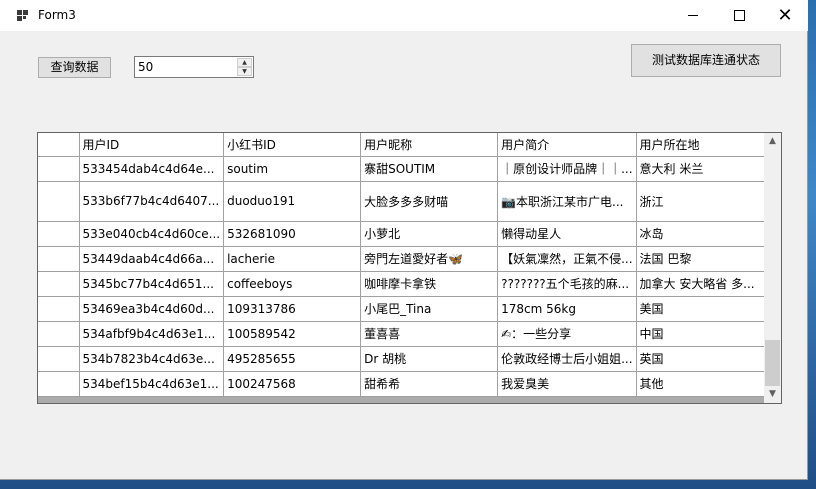 This screenshot has height=489, width=816. I want to click on title-bar: Form3 ✕, so click(404, 15).